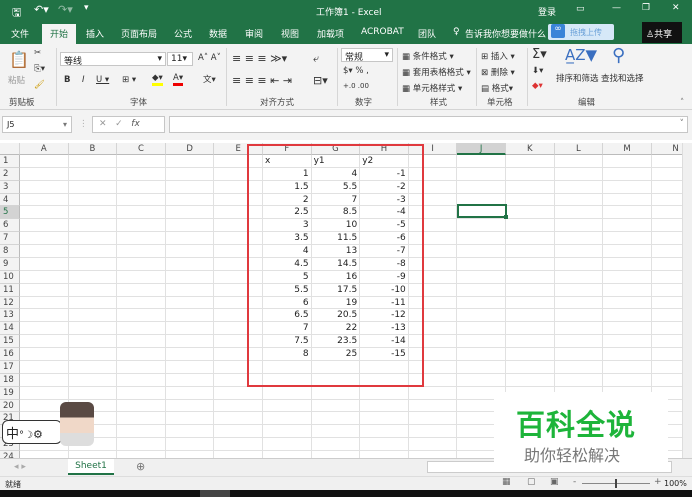 Image resolution: width=692 pixels, height=497 pixels. Describe the element at coordinates (10, 329) in the screenshot. I see `row-header-14: 14` at that location.